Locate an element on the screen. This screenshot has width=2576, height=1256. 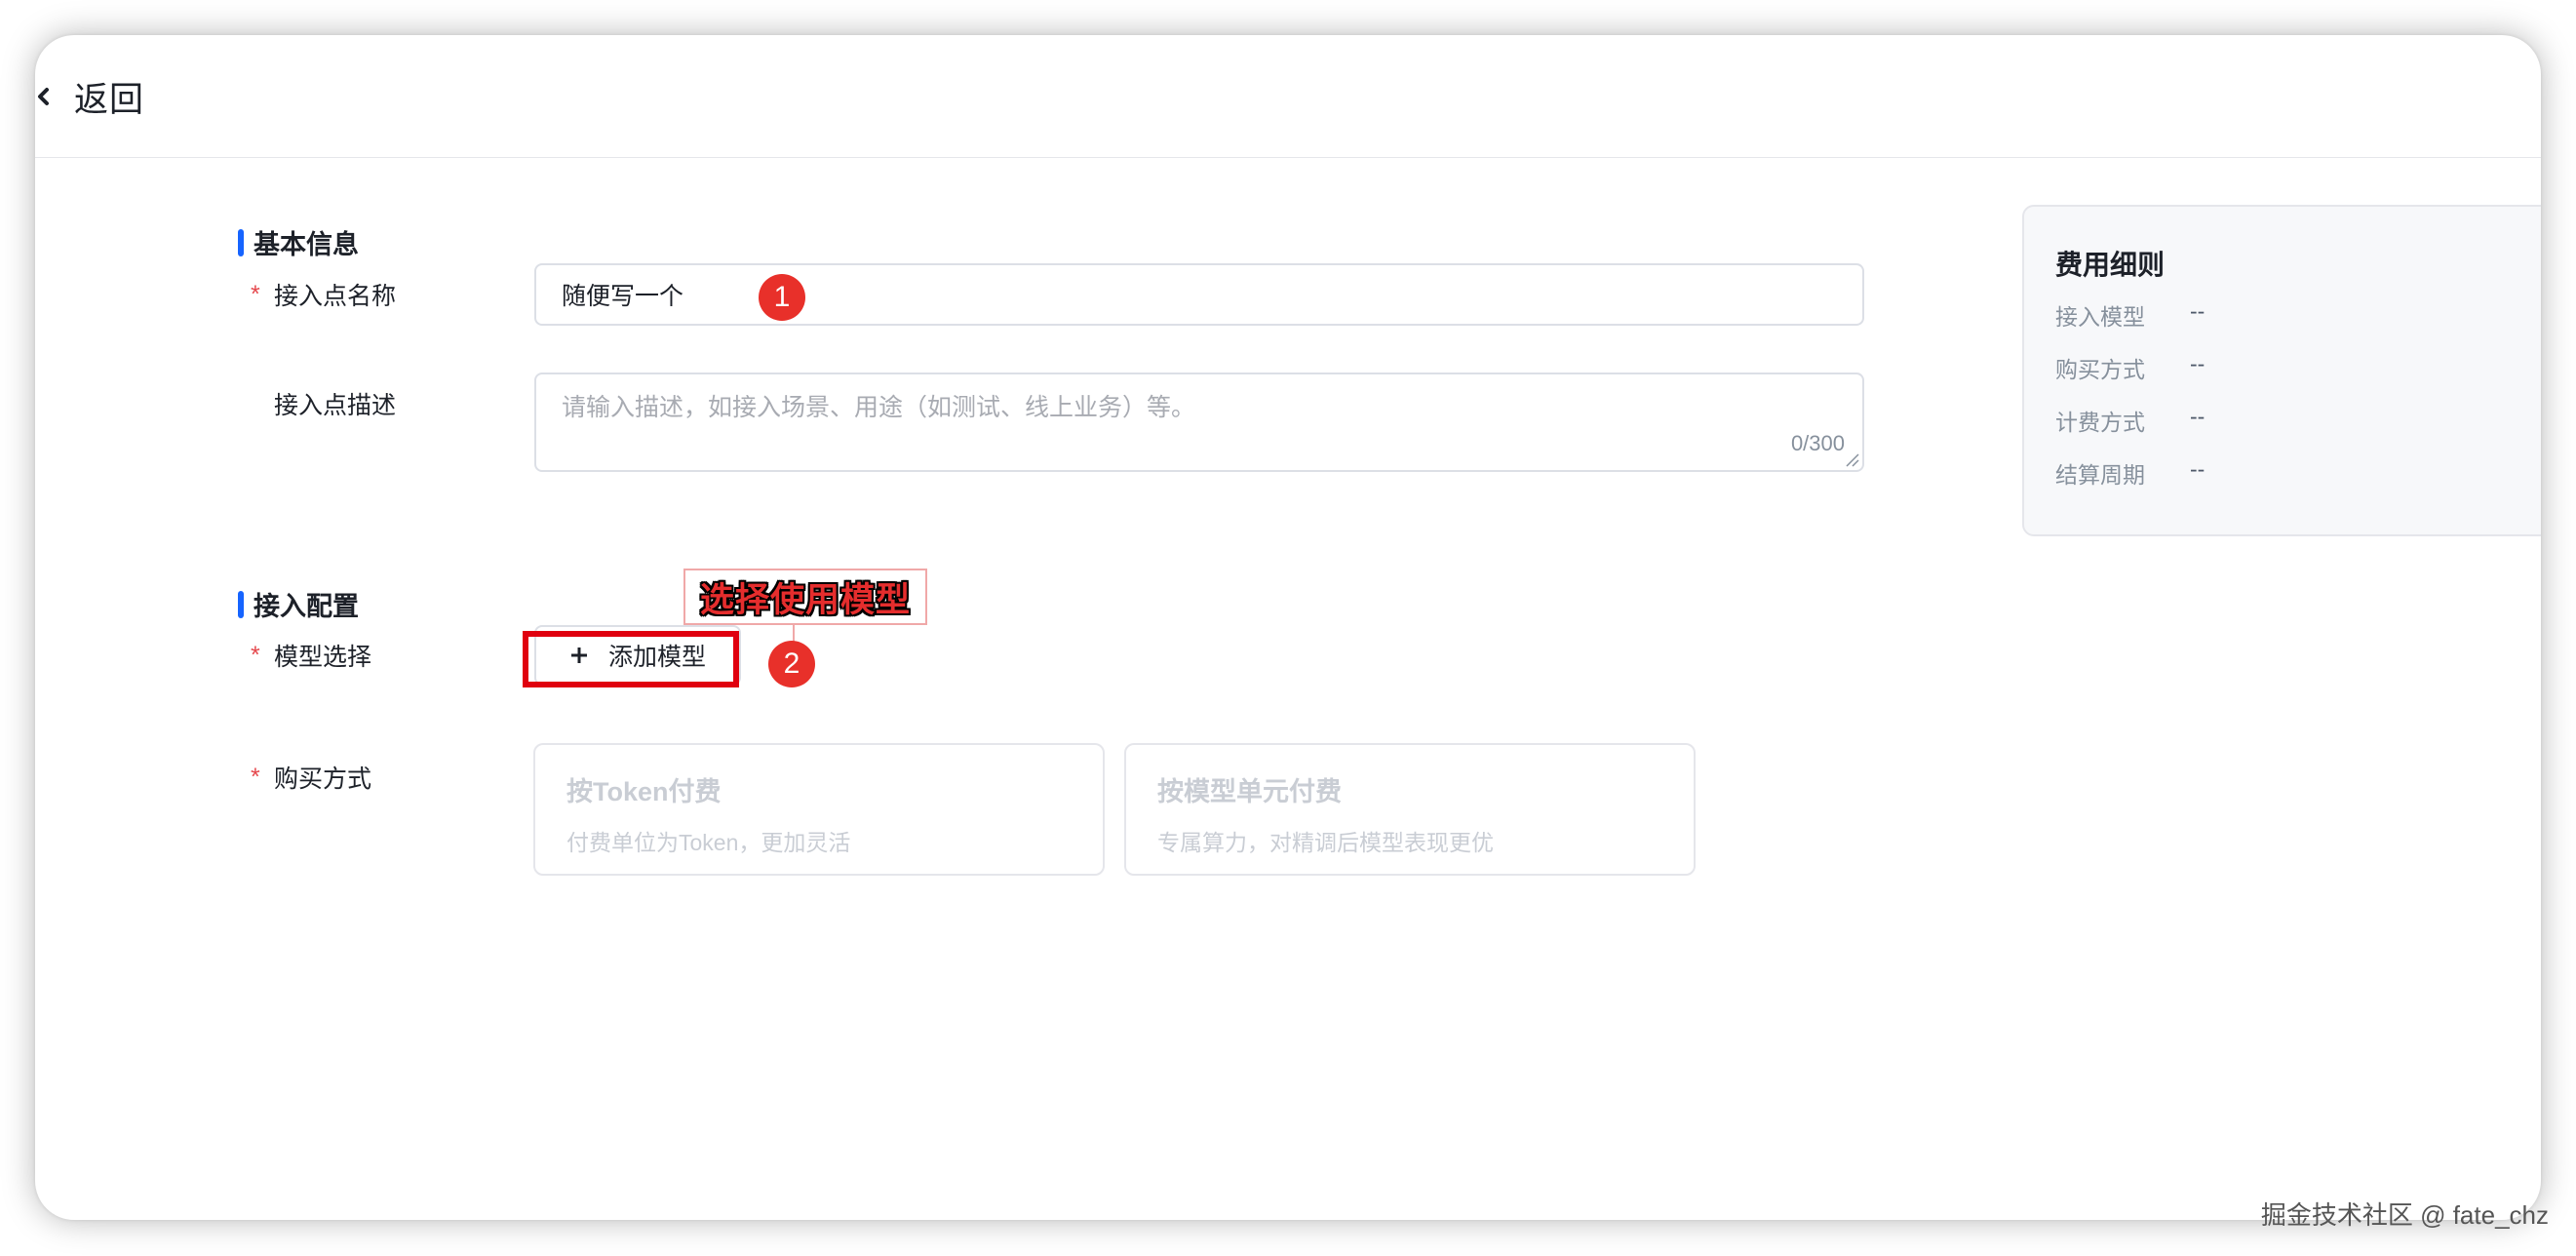
annotation-step-1: 1 is located at coordinates (782, 297).